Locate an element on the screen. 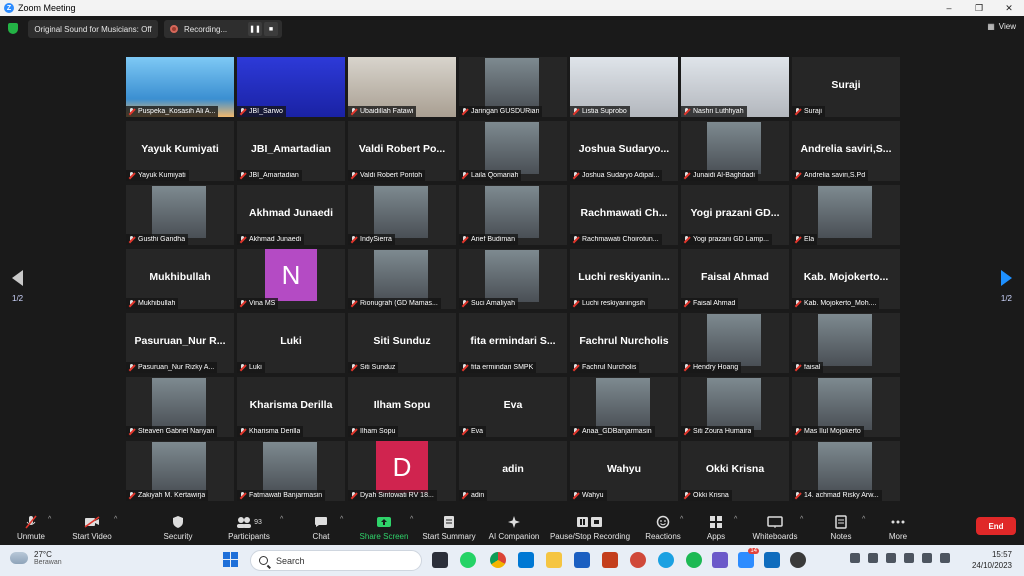 Image resolution: width=1024 pixels, height=576 pixels. participant-tile: Arief Budiman is located at coordinates (513, 215).